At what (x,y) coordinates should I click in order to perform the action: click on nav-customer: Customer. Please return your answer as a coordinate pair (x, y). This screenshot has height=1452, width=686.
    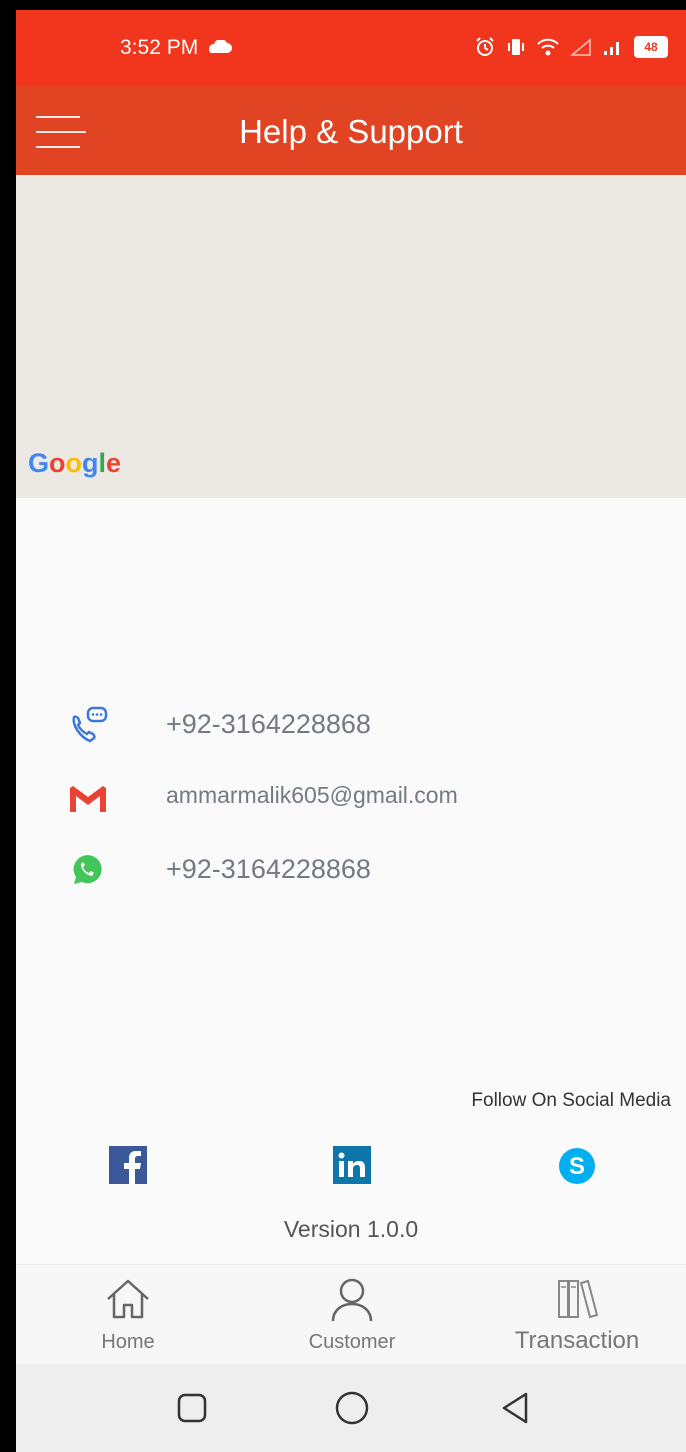
    Looking at the image, I should click on (352, 1315).